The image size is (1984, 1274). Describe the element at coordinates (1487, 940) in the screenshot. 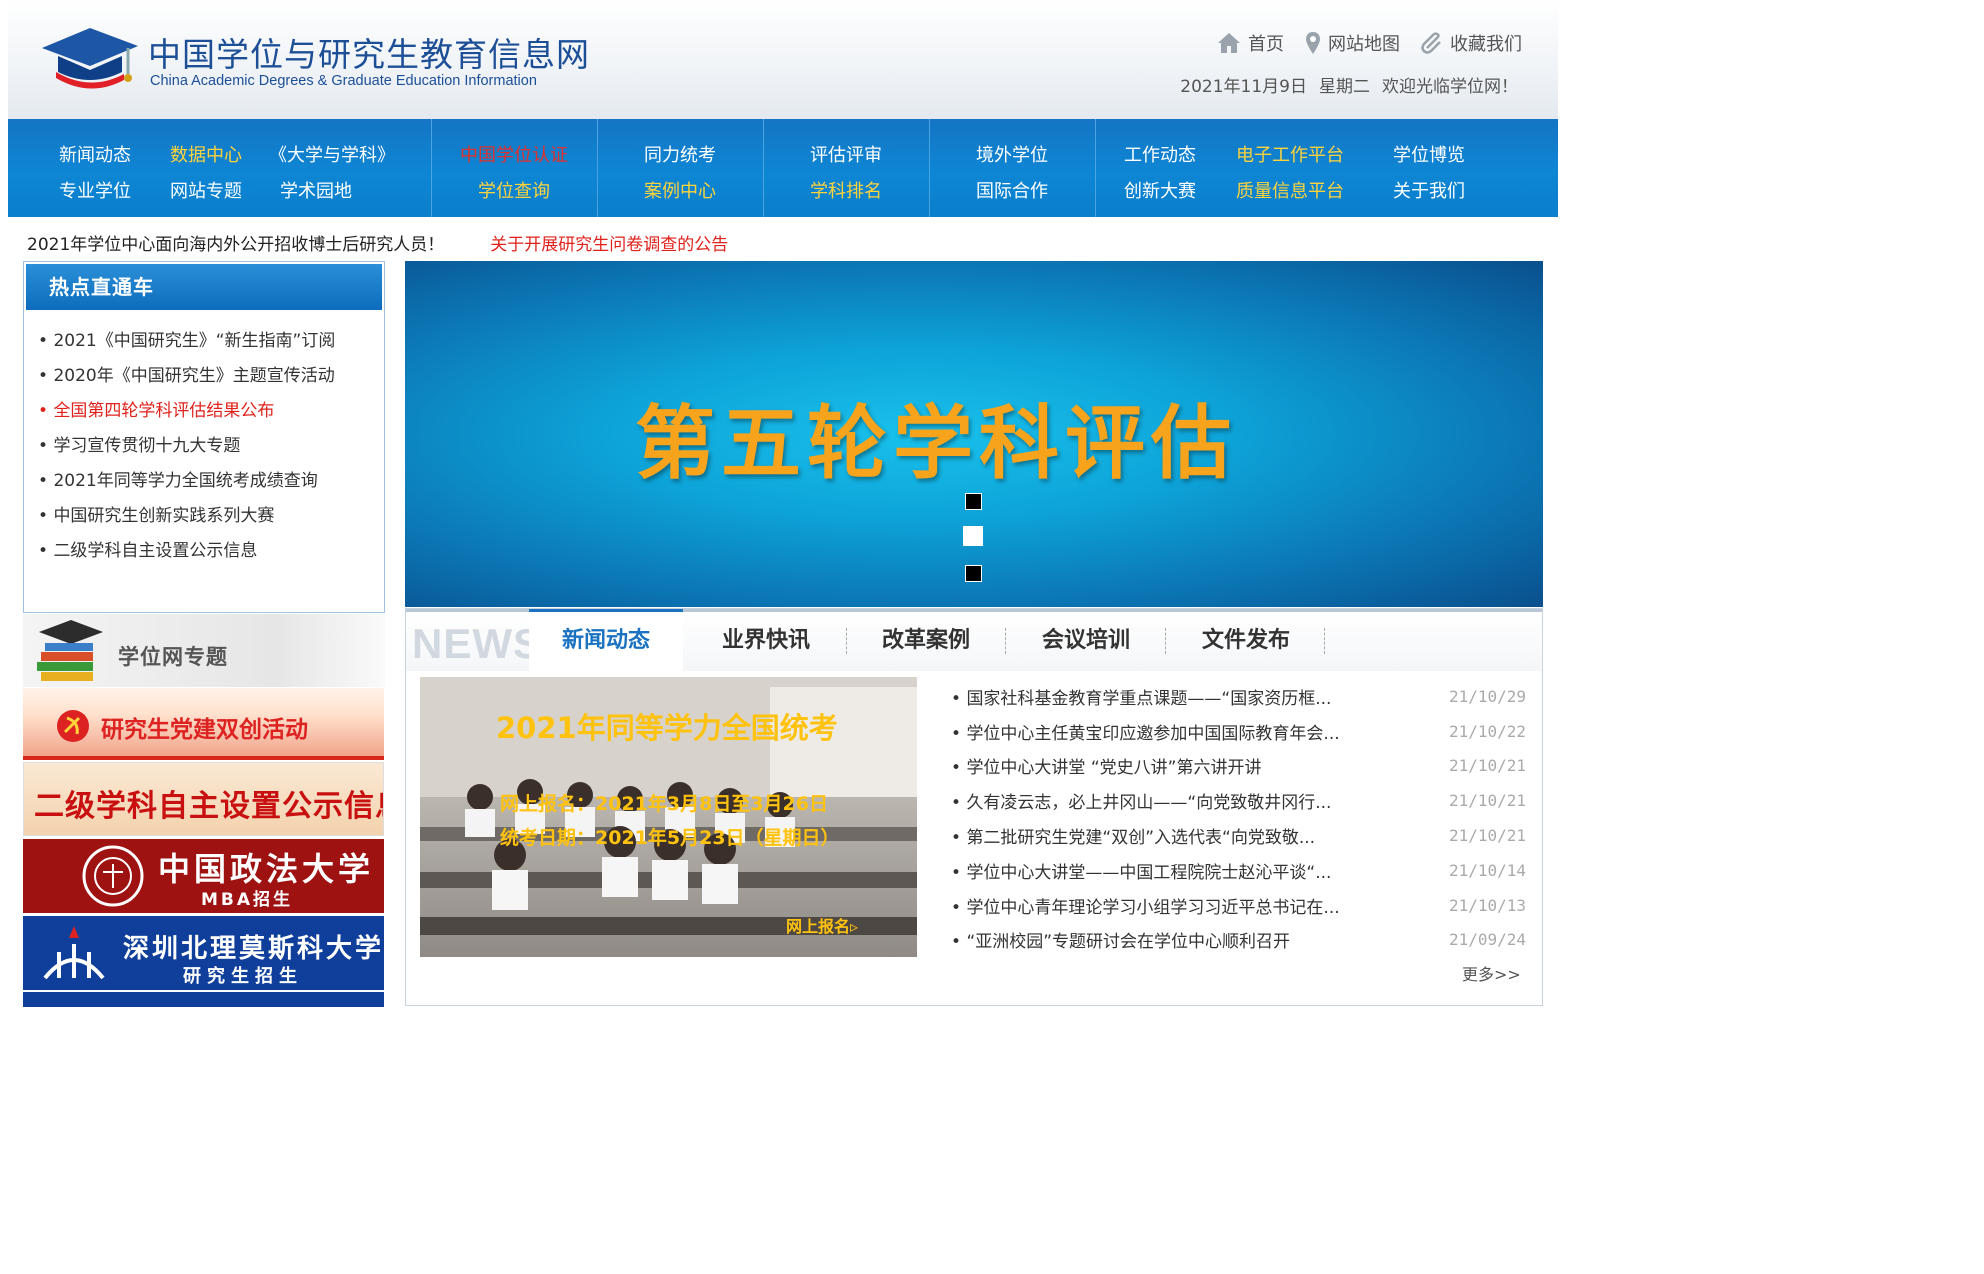

I see `news-item-date: 21/09/24` at that location.